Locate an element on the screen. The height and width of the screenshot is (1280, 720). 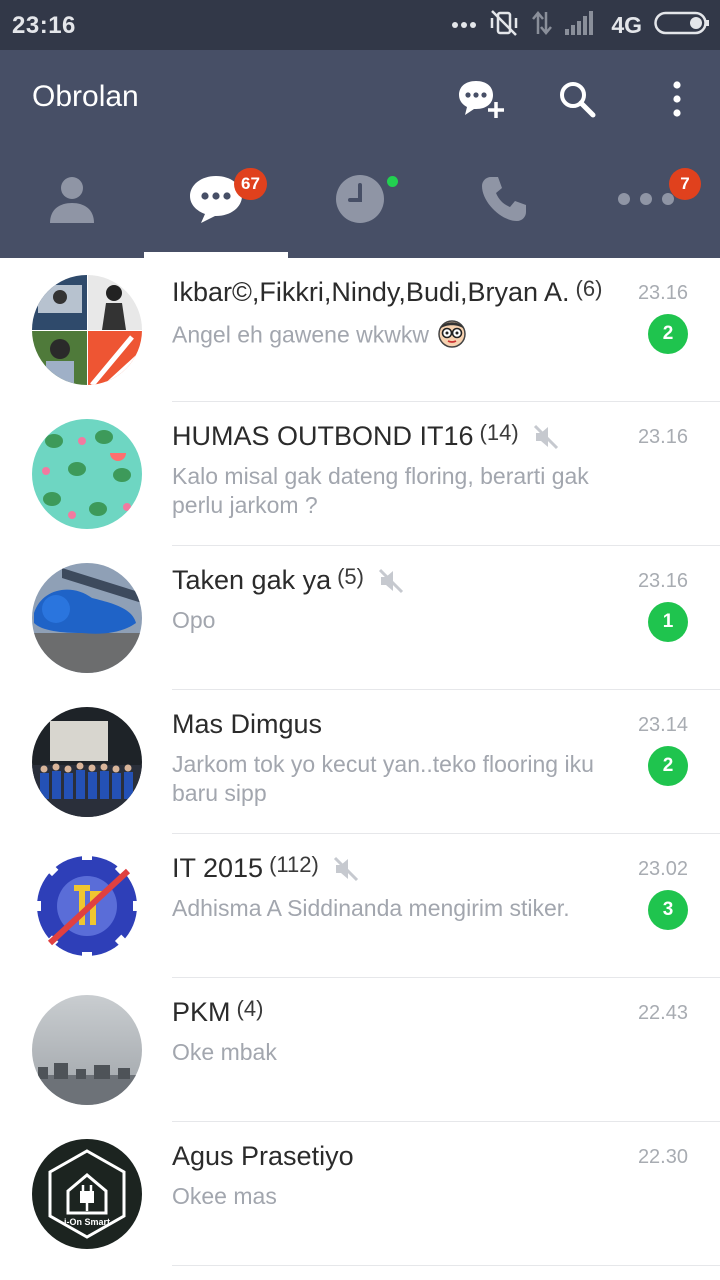
divider is located at coordinates (446, 1265).